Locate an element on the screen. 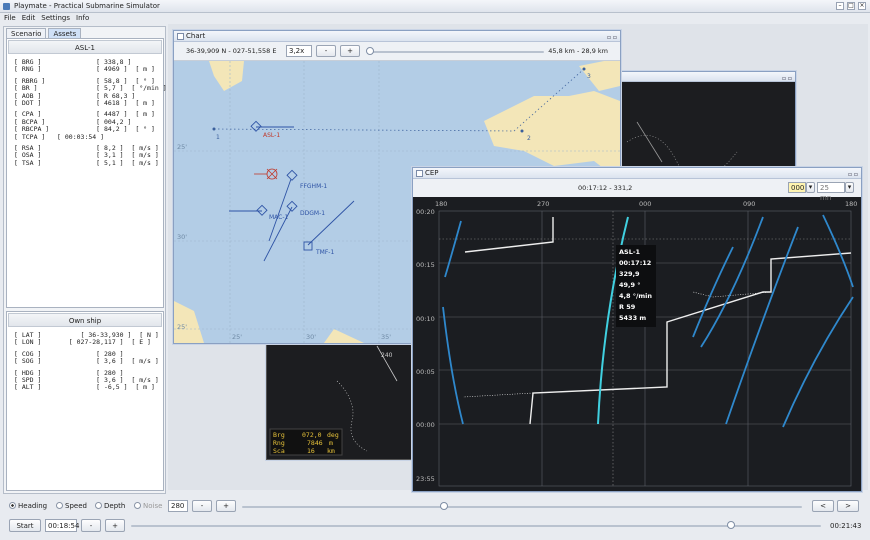 The image size is (870, 540). depth-radio: Depth is located at coordinates (110, 506).